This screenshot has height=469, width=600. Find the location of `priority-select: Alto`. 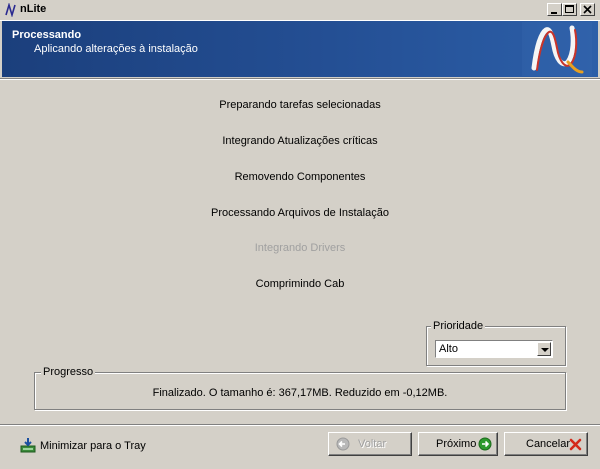

priority-select: Alto is located at coordinates (494, 349).